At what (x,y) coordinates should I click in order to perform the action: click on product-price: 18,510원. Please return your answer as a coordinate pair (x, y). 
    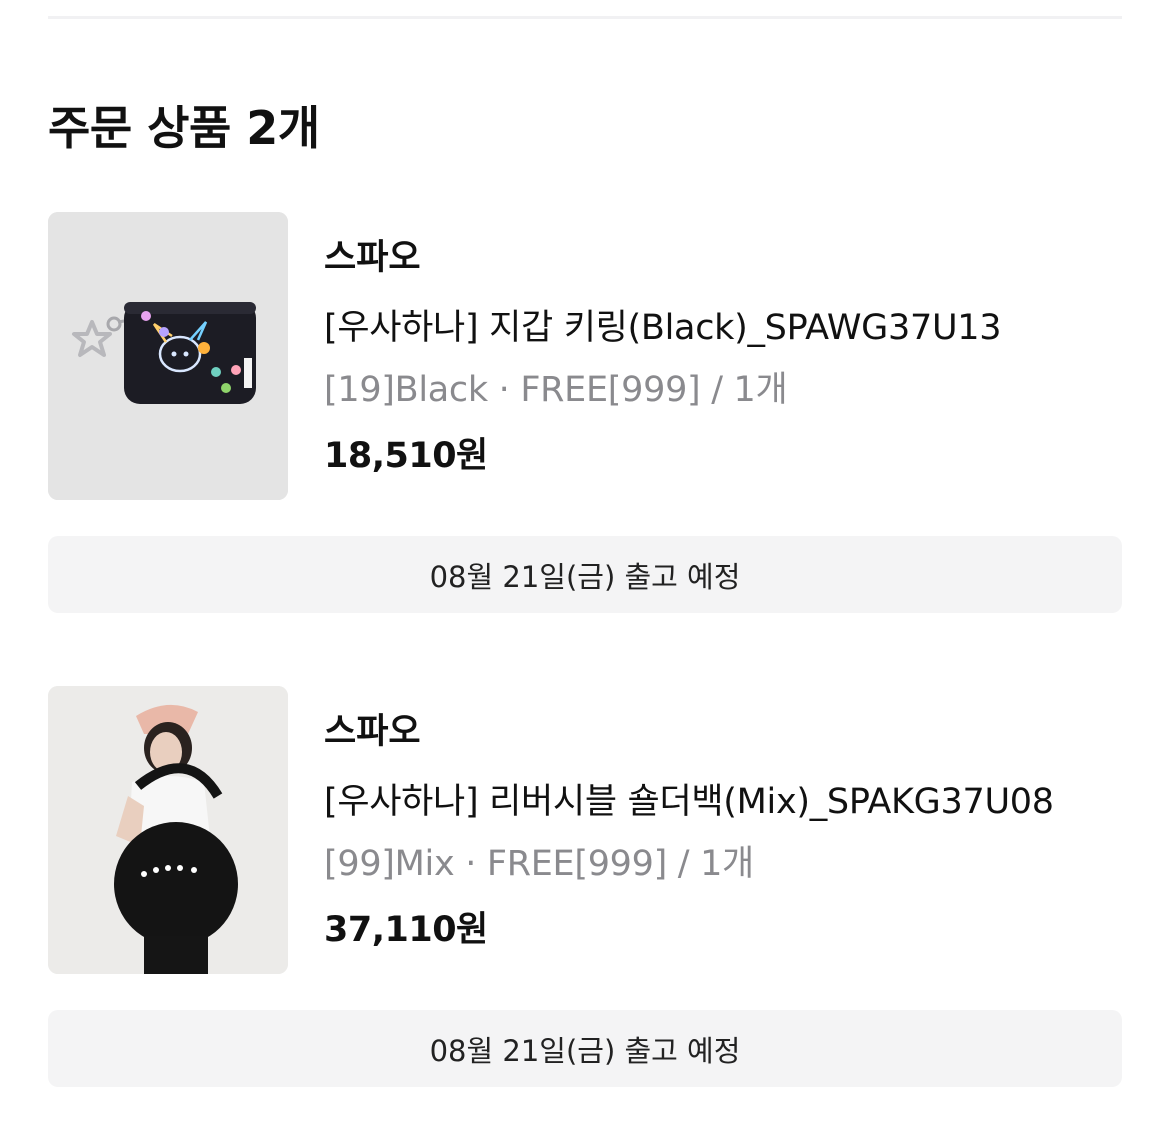
    Looking at the image, I should click on (406, 456).